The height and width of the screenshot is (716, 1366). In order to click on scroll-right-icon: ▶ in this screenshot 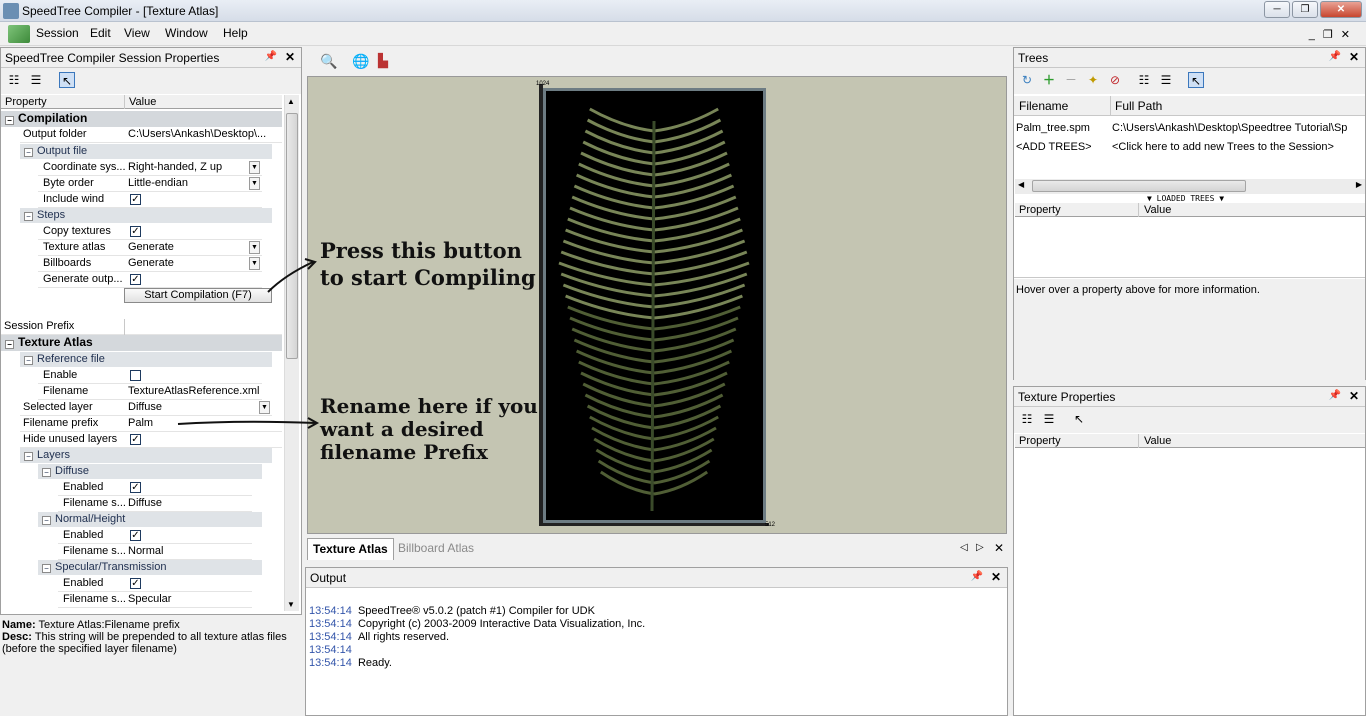, I will do `click(1359, 184)`.